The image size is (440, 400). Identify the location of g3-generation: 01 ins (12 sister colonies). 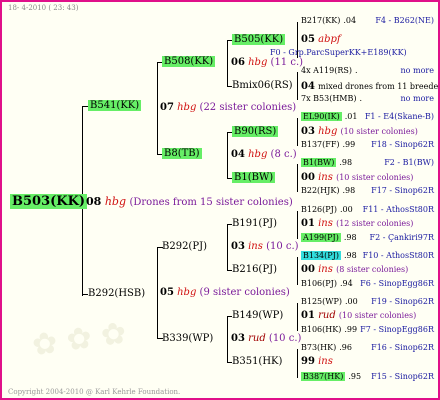
(357, 223).